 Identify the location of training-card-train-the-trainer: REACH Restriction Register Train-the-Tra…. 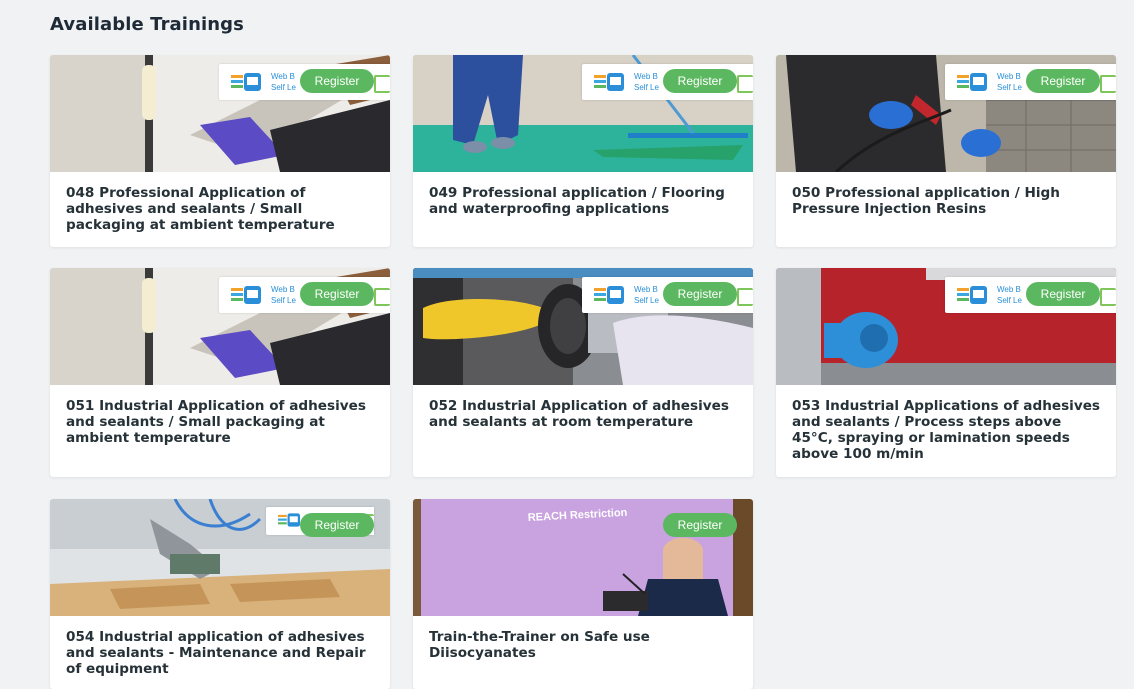
(583, 594).